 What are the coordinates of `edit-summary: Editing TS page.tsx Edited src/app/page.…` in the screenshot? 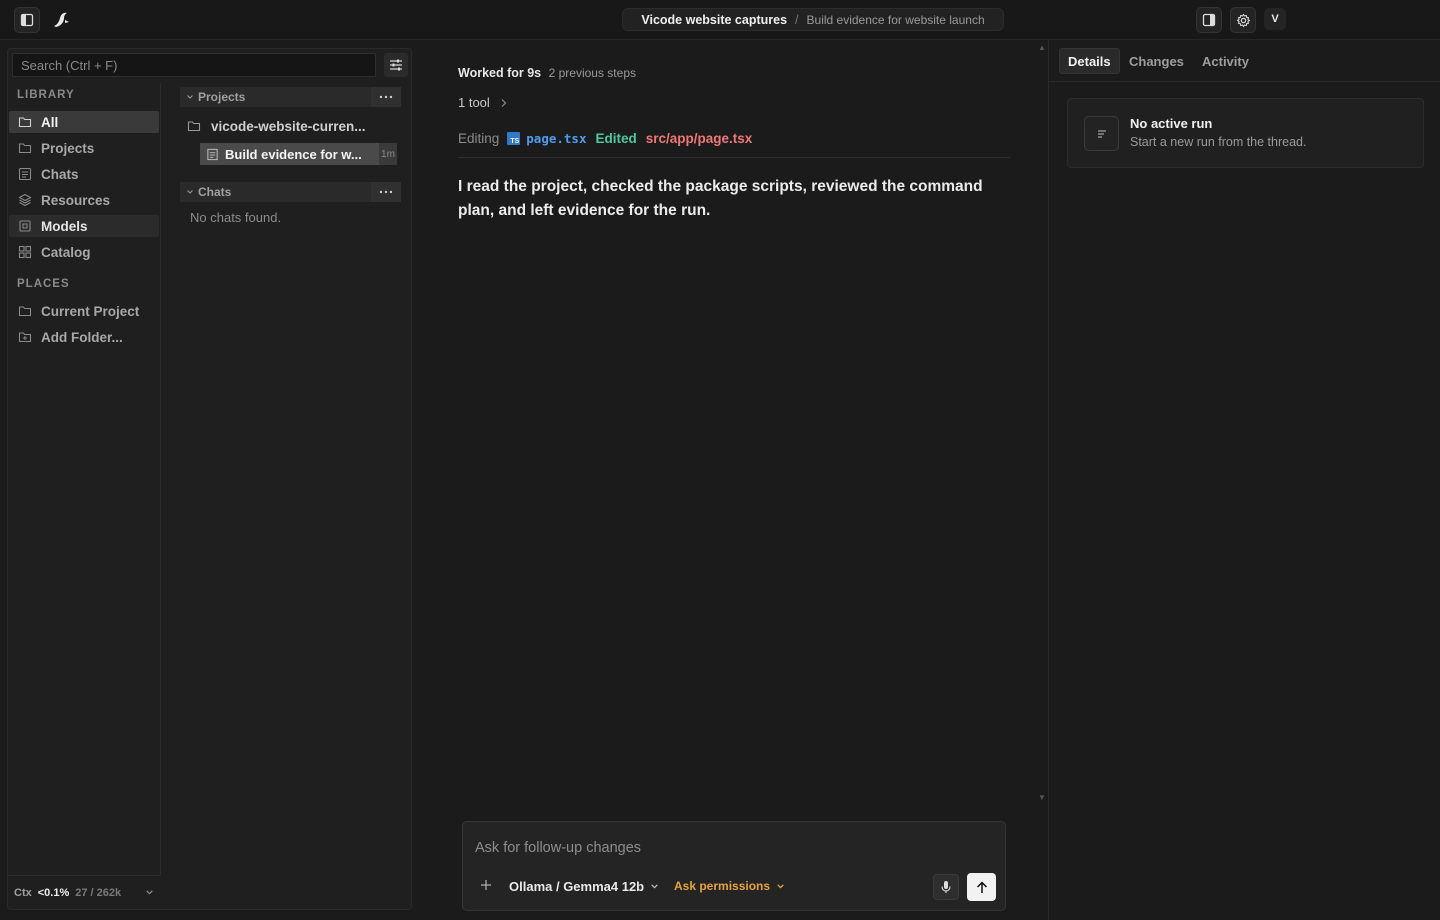 It's located at (605, 138).